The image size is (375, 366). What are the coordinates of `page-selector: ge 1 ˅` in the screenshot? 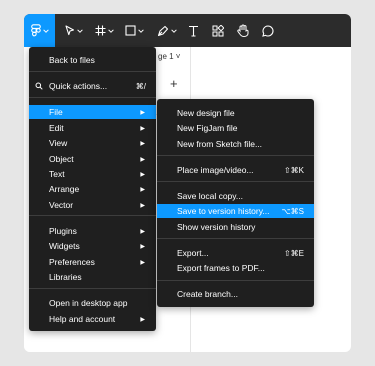 It's located at (169, 56).